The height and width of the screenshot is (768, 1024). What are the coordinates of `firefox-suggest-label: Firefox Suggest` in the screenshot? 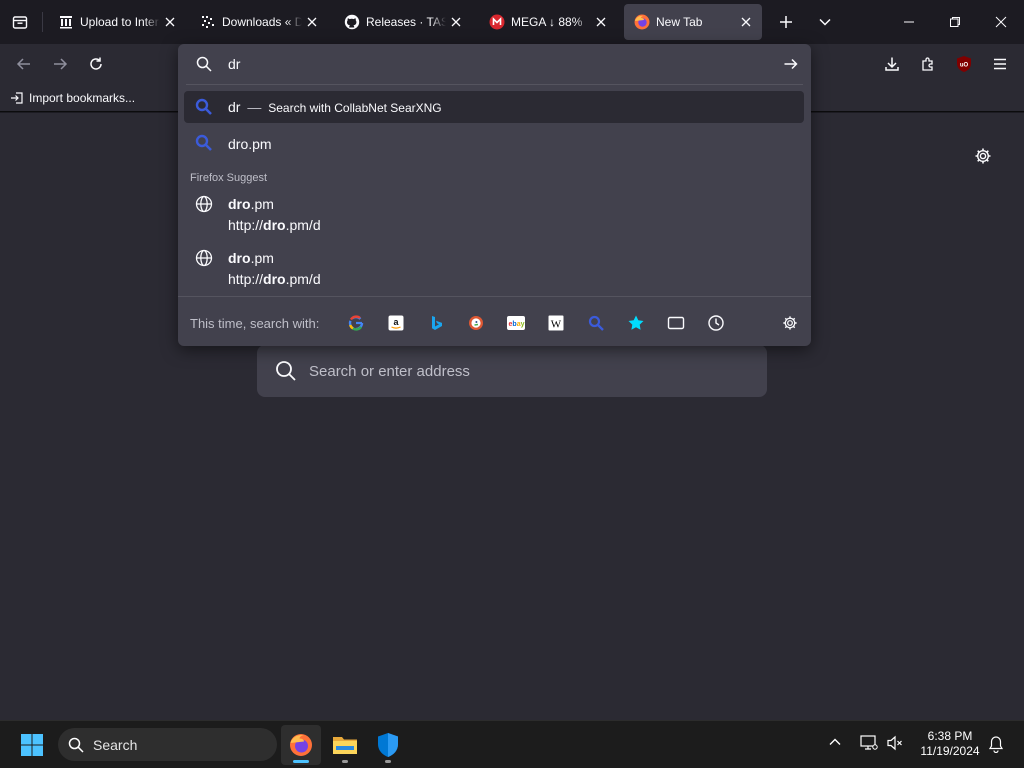 It's located at (229, 178).